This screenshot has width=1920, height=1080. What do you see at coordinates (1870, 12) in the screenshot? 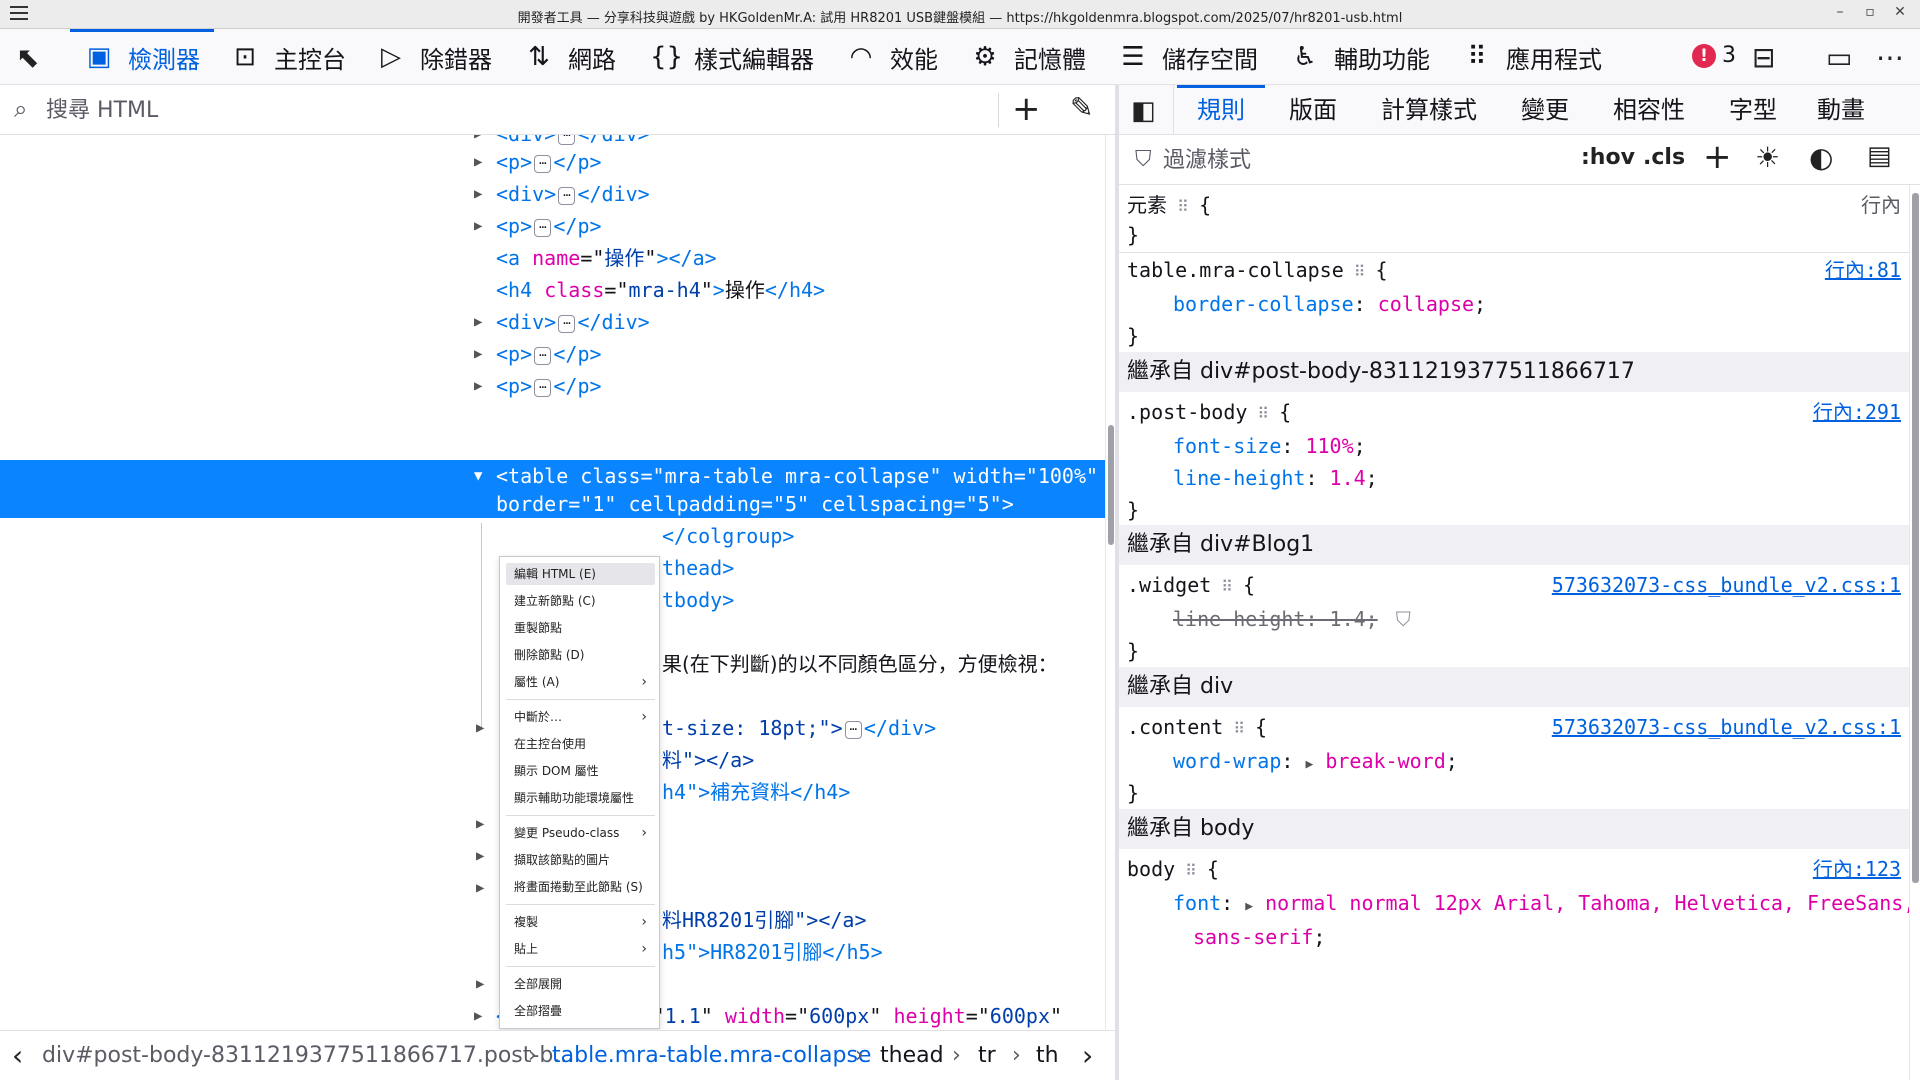
I see `maximize-icon: ▫` at bounding box center [1870, 12].